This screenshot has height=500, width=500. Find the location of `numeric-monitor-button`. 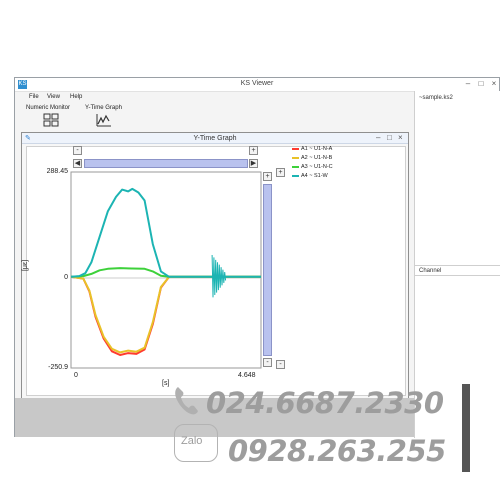

numeric-monitor-button is located at coordinates (51, 120).